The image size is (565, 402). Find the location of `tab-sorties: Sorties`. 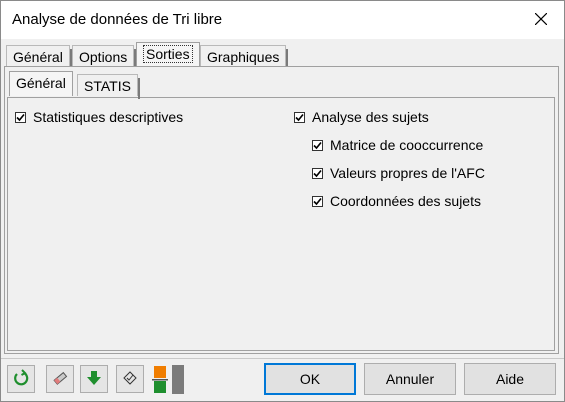

tab-sorties: Sorties is located at coordinates (168, 54).